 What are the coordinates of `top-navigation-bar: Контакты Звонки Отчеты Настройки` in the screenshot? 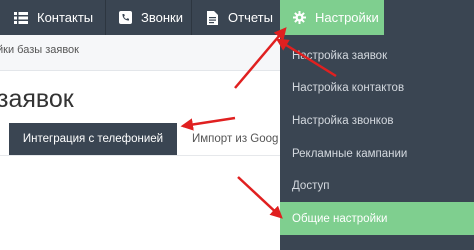 It's located at (237, 17).